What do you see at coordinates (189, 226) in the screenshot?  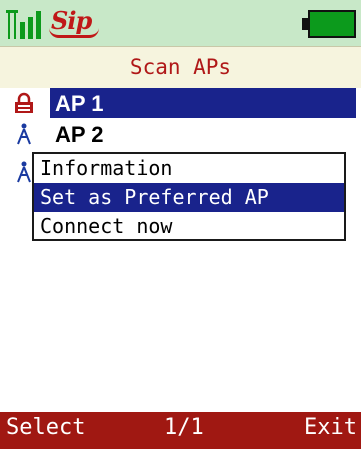 I see `menu-item-connect-now: Connect now` at bounding box center [189, 226].